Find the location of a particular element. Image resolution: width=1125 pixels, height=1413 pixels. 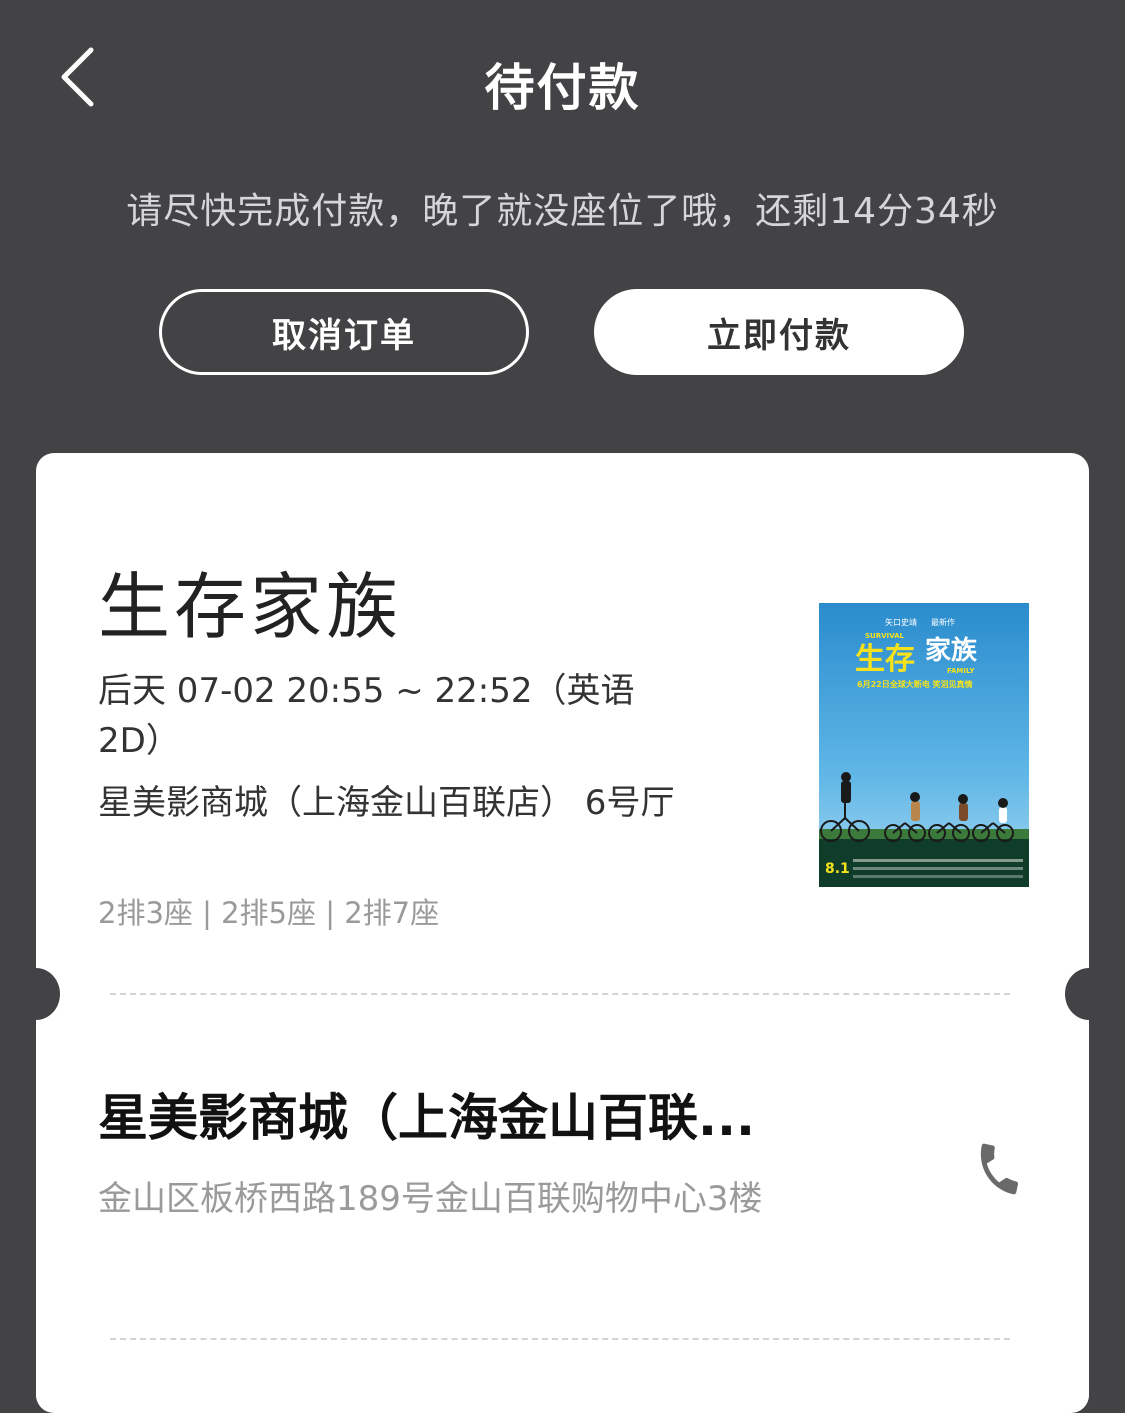

pay-now-button: 立即付款 is located at coordinates (779, 332).